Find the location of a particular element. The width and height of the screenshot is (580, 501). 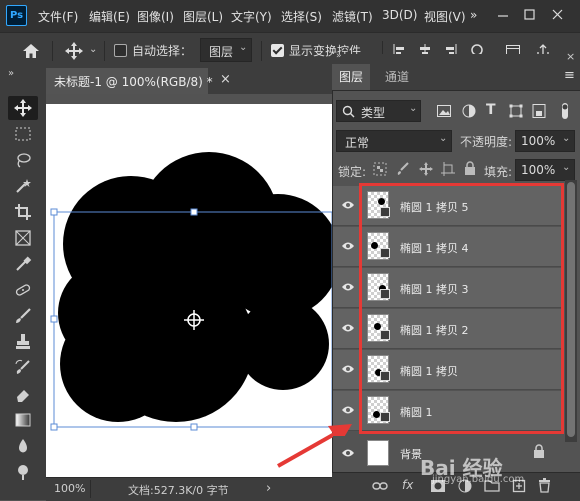

auto-select-label: 自动选择： is located at coordinates (162, 51).